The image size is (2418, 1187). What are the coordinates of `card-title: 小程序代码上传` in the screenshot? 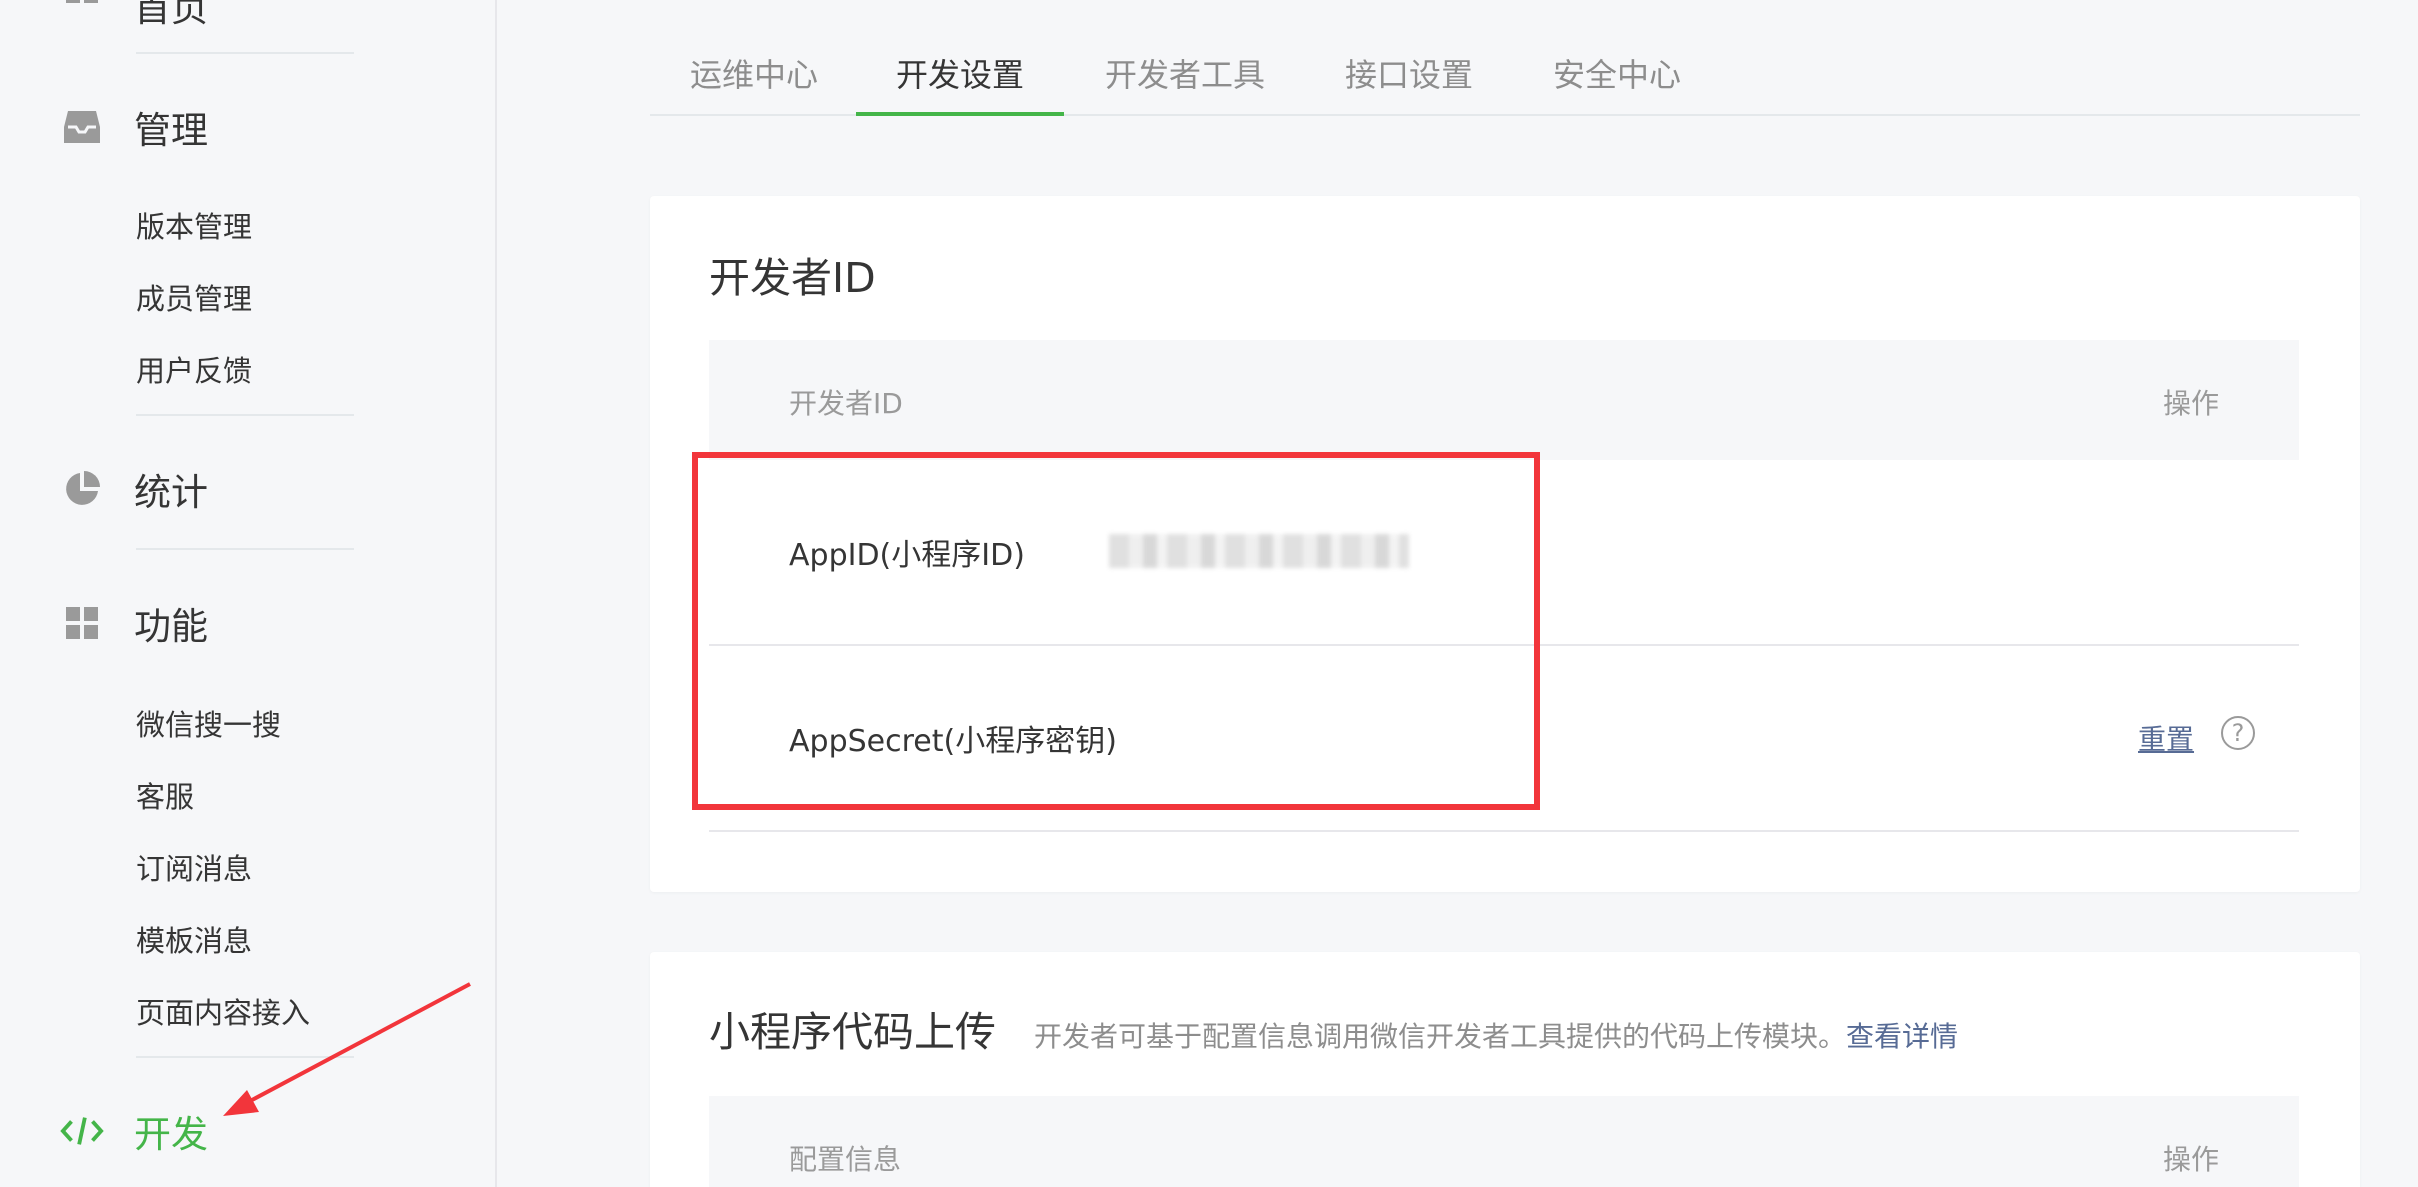 It's located at (852, 1032).